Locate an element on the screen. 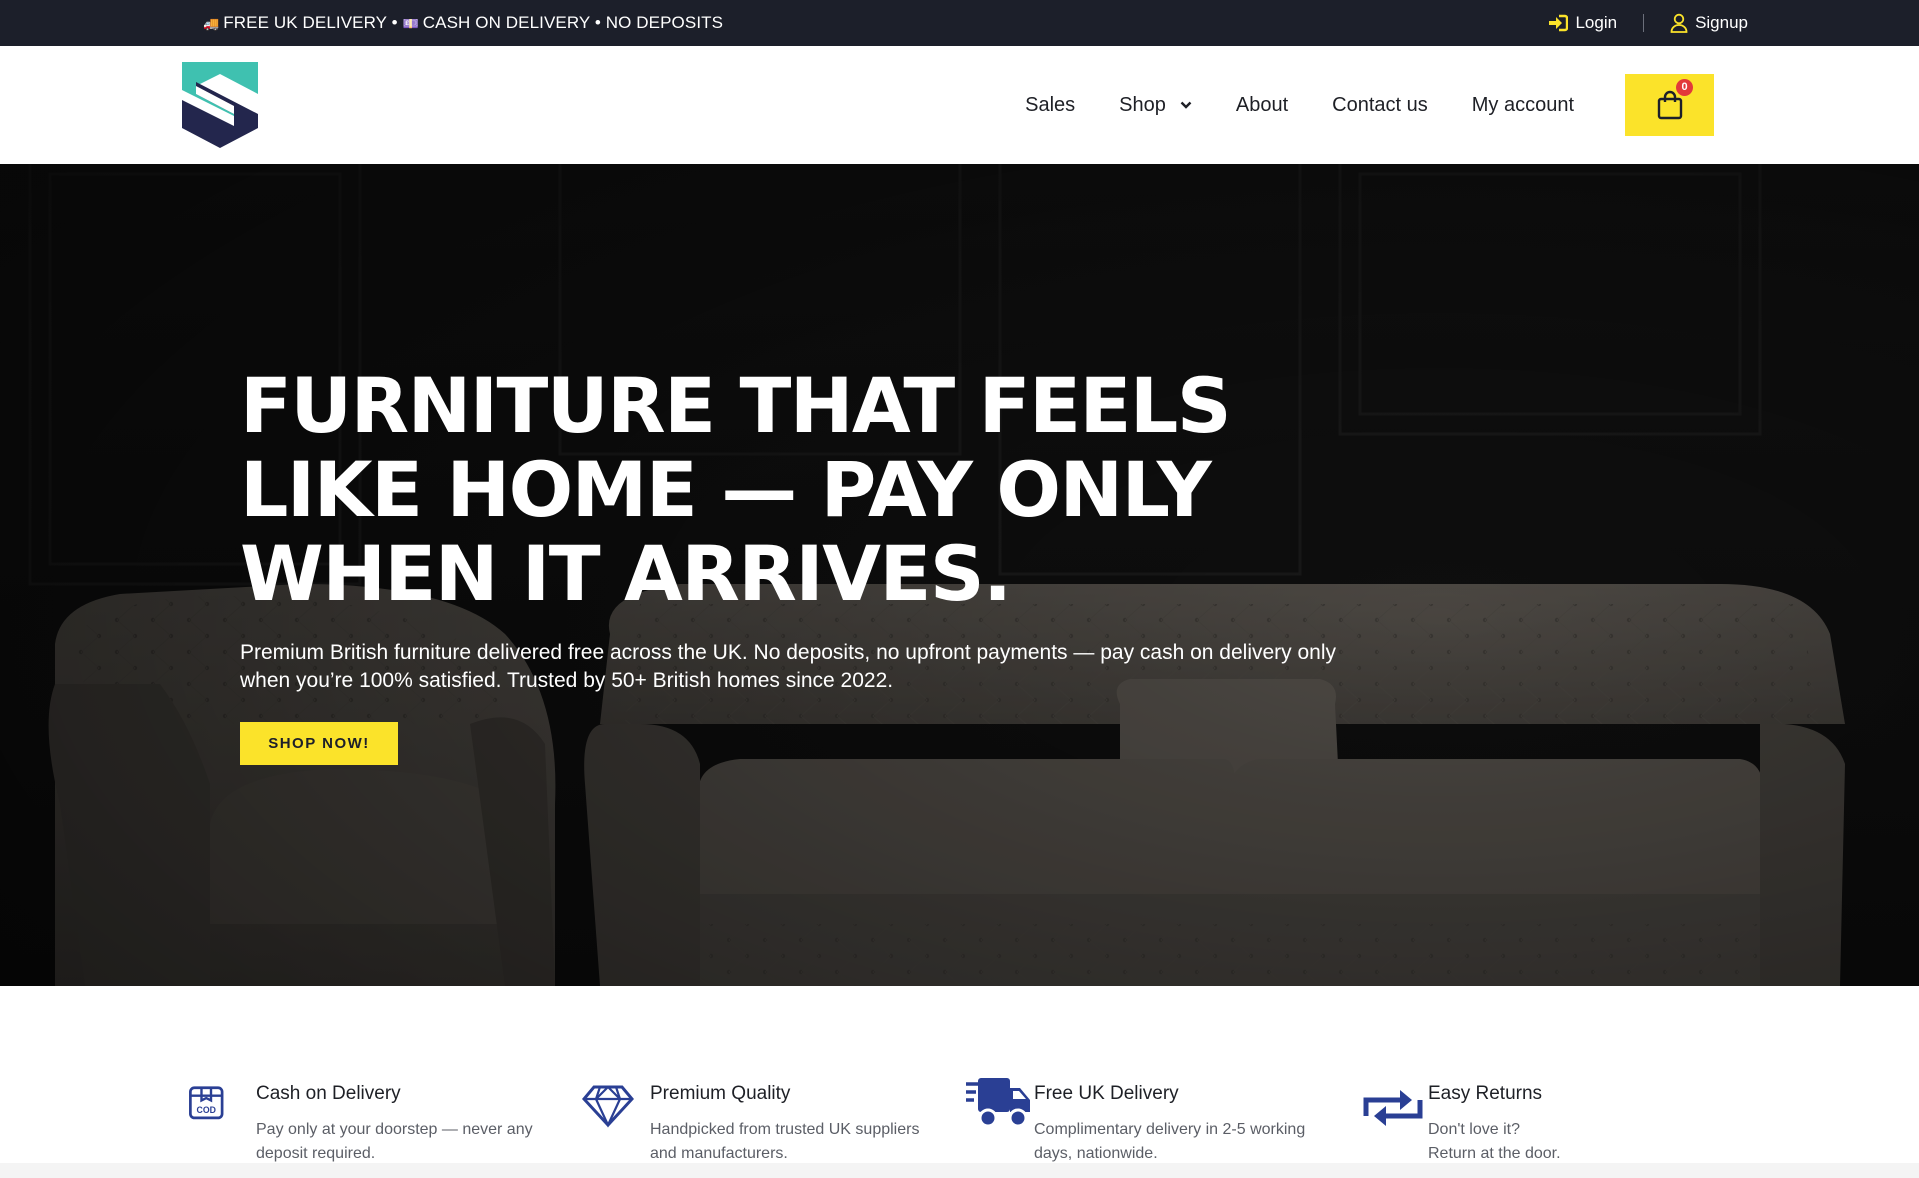  truck-emoji-icon: 🚚 is located at coordinates (211, 23).